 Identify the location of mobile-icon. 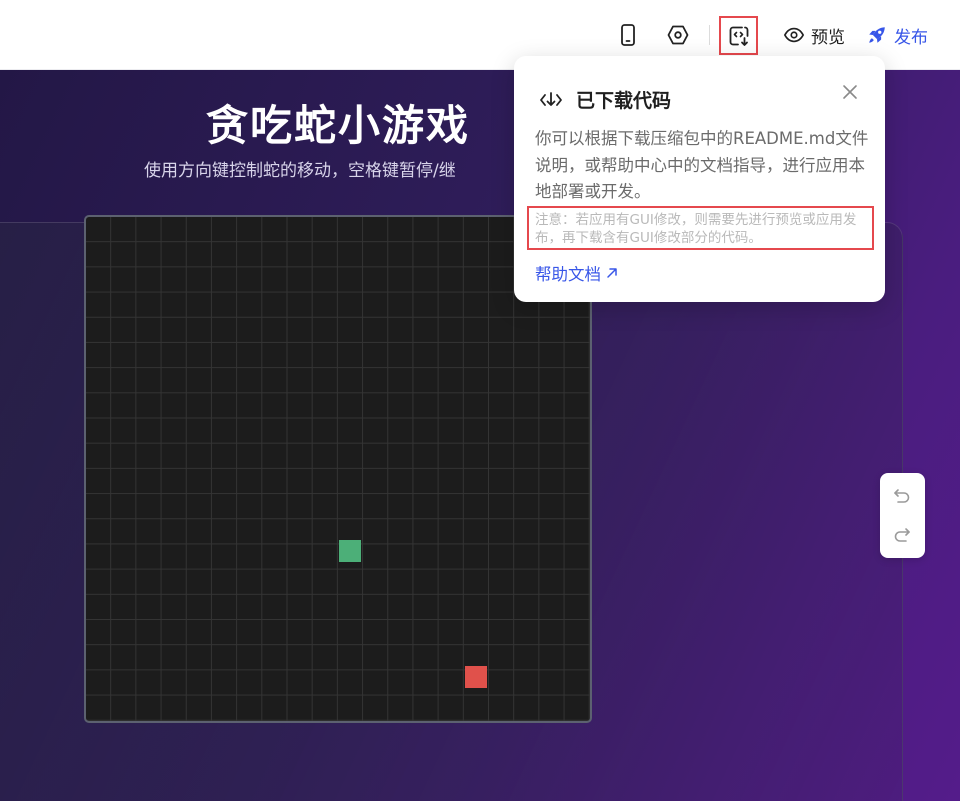
(628, 35).